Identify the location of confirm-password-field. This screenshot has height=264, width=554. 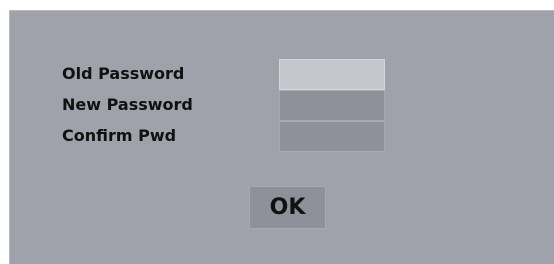
(332, 136).